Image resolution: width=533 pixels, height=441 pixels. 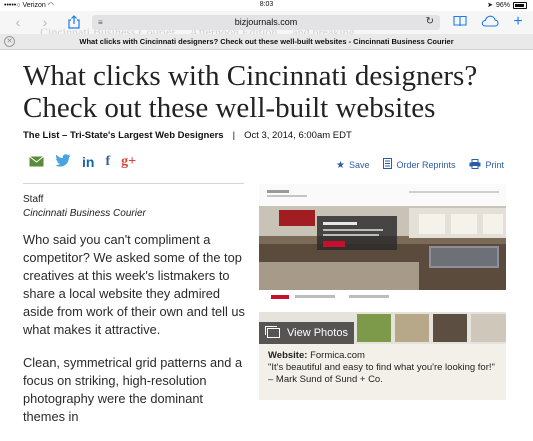 I want to click on print-button: Print, so click(x=486, y=165).